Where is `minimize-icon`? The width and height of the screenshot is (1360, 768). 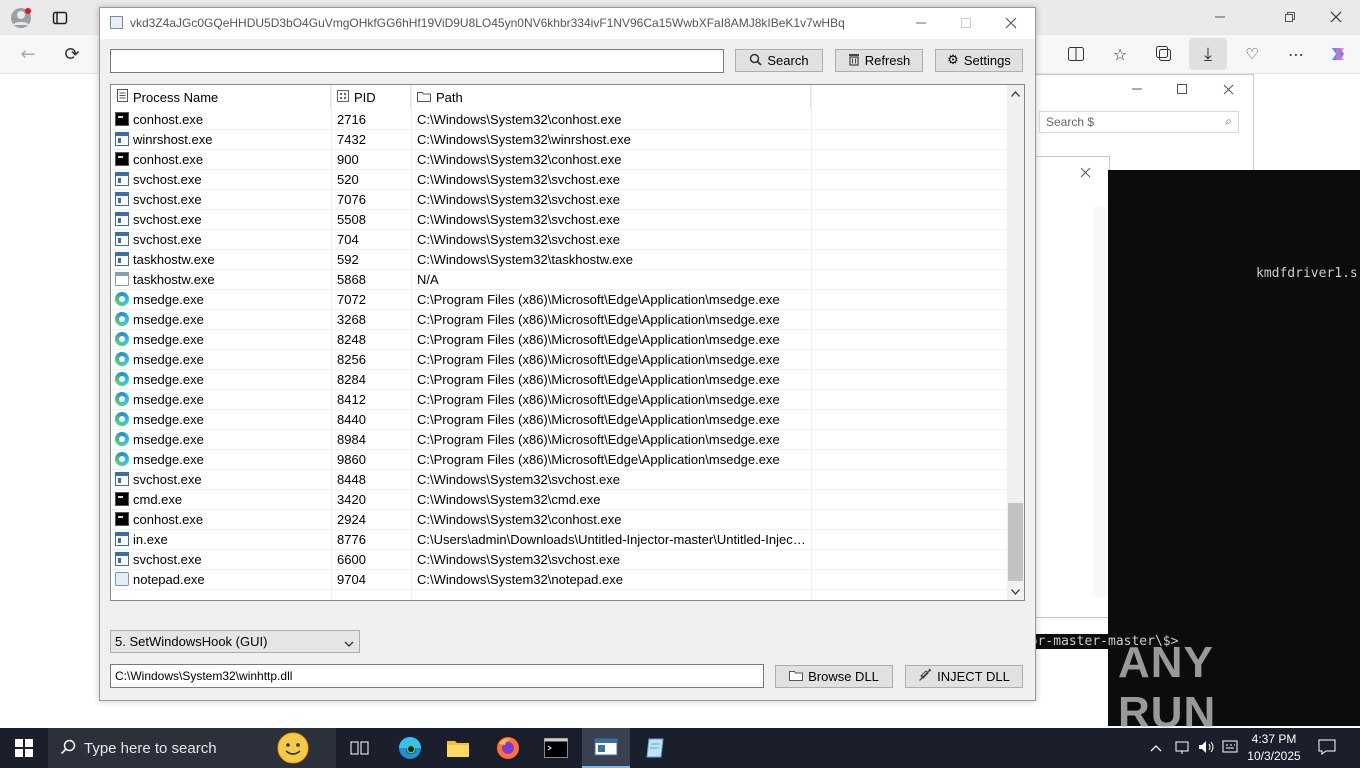 minimize-icon is located at coordinates (921, 23).